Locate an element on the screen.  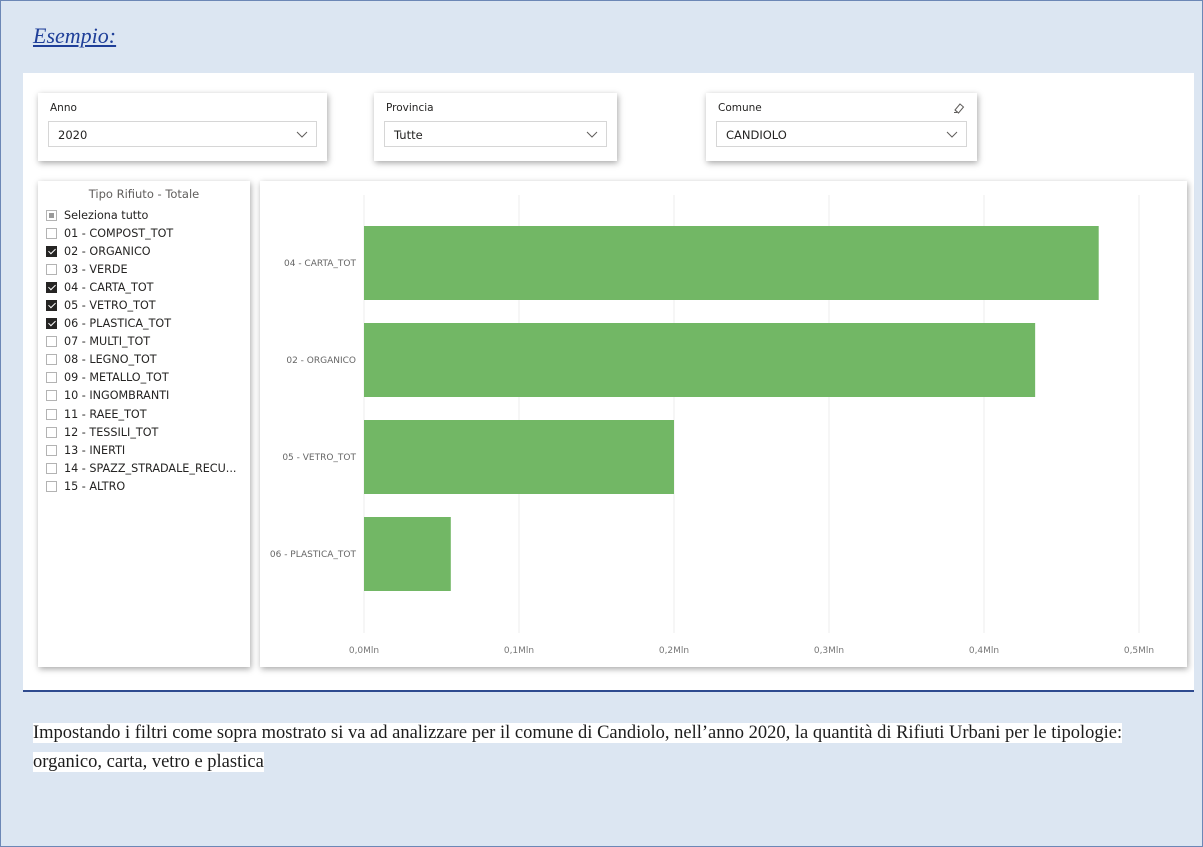
example-heading: Esempio: is located at coordinates (75, 35).